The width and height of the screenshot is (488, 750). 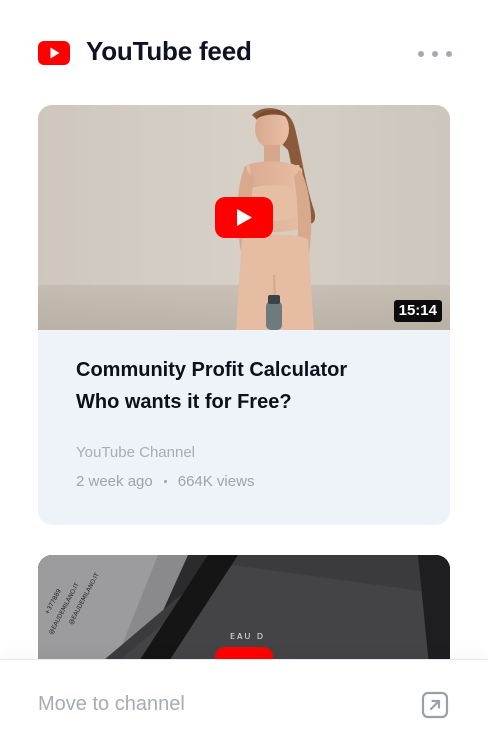 What do you see at coordinates (114, 481) in the screenshot?
I see `upload-age: 2 week ago` at bounding box center [114, 481].